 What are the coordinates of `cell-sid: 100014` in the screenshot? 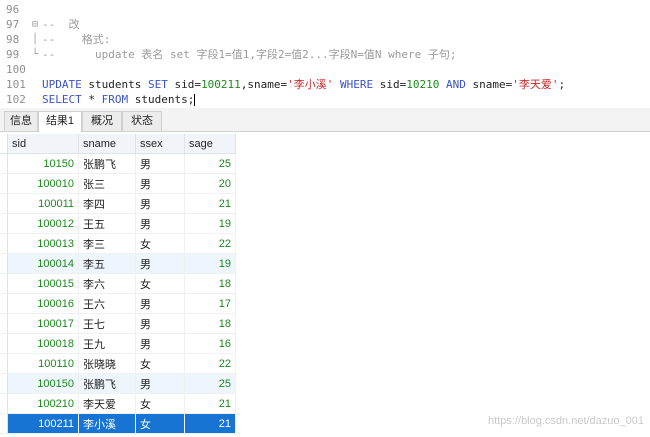 It's located at (43, 263).